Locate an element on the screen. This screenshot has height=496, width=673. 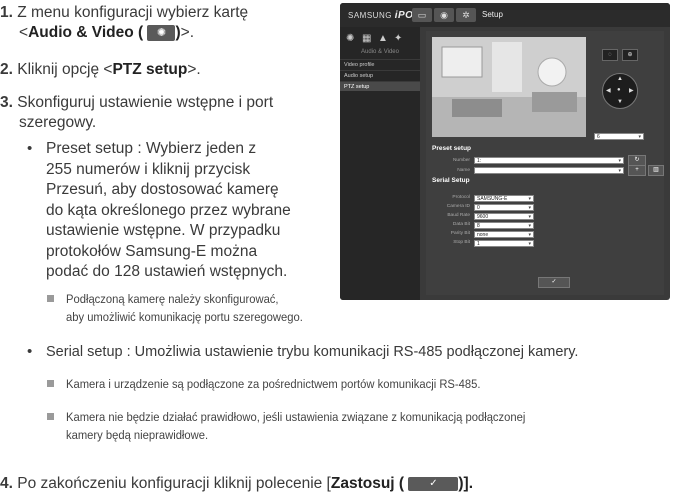
angle-open: < is located at coordinates (24, 32).